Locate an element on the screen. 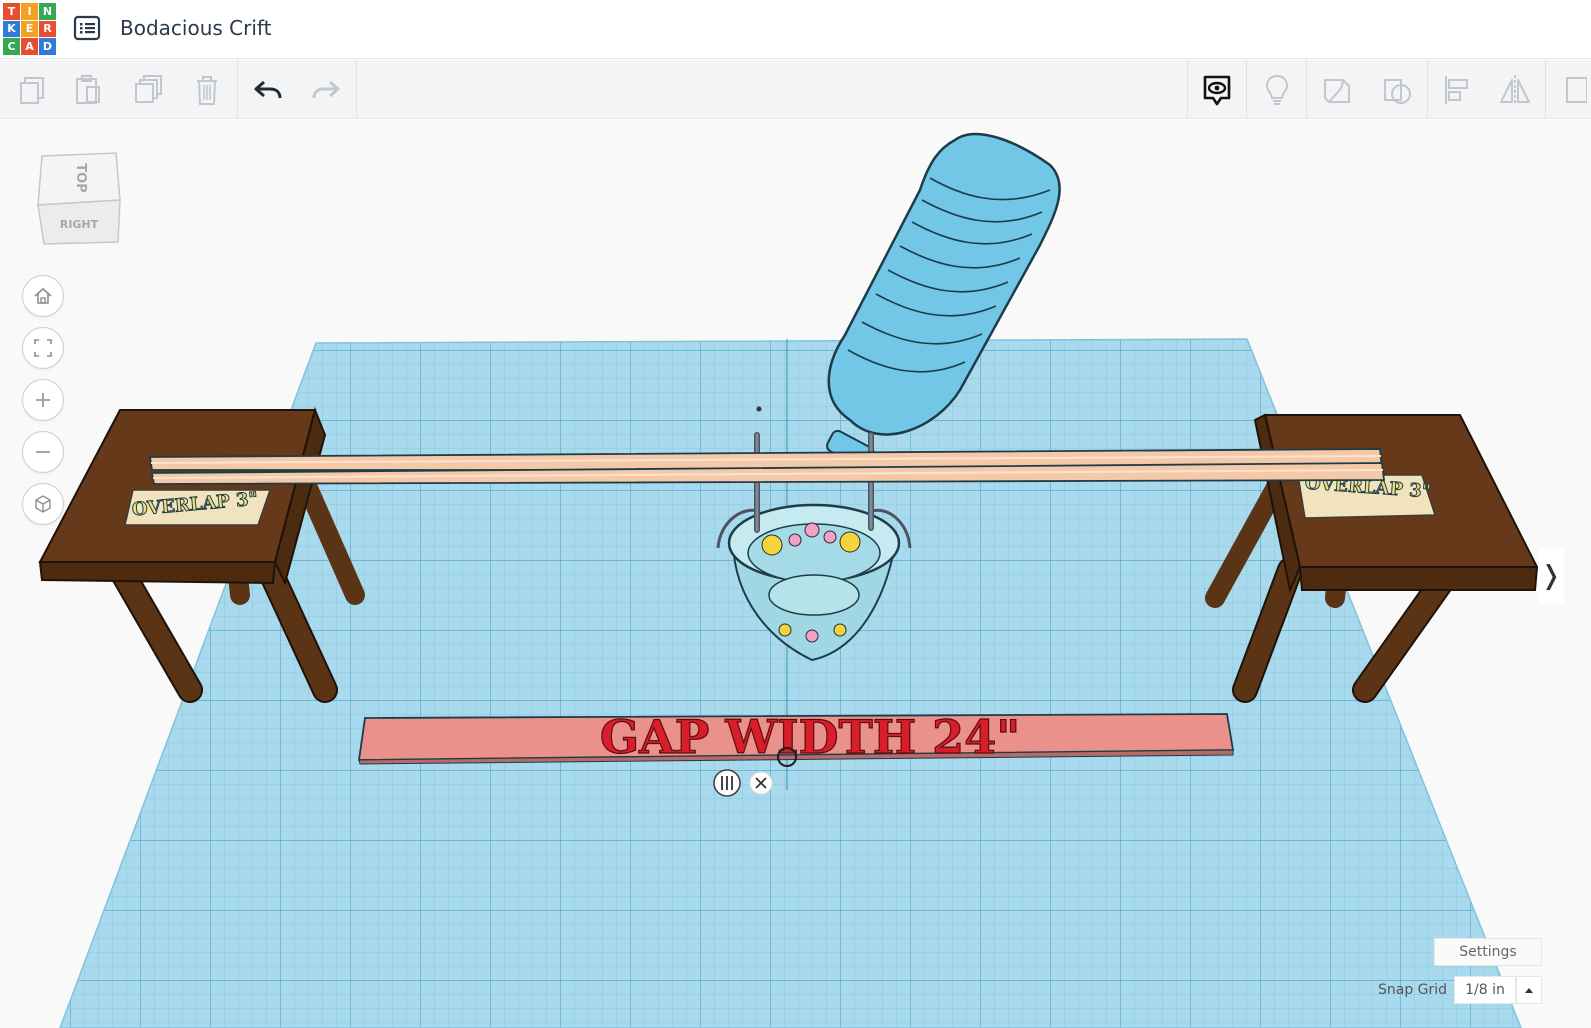 This screenshot has height=1028, width=1591. undo-icon is located at coordinates (268, 89).